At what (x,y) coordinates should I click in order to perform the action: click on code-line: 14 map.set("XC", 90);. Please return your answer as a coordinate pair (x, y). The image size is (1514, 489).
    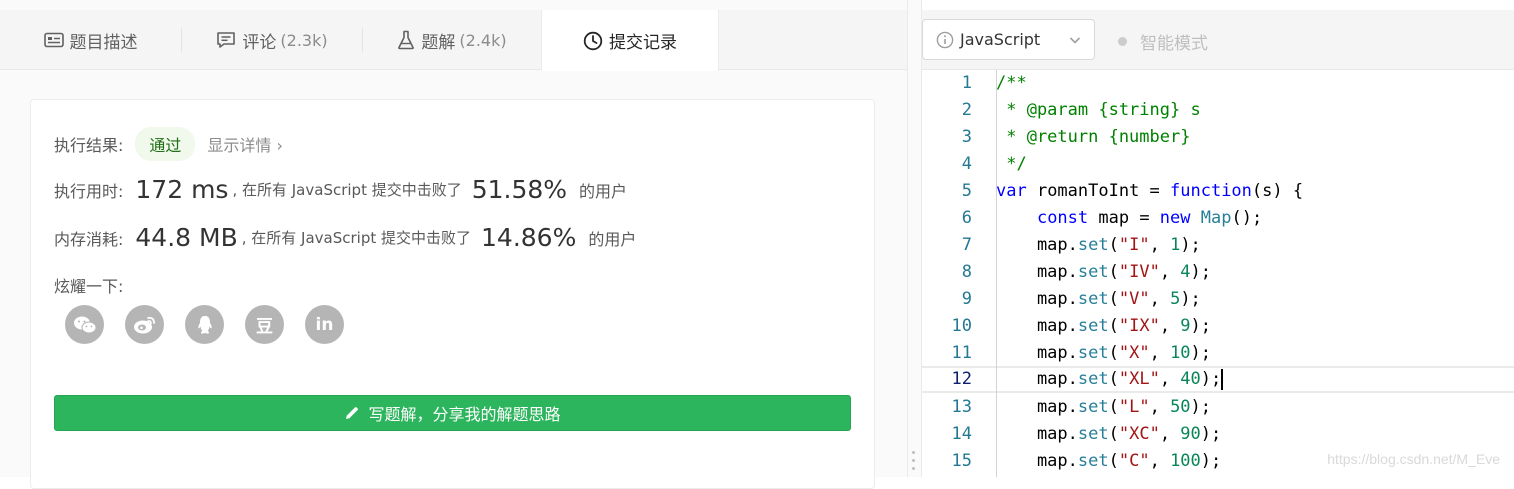
    Looking at the image, I should click on (1218, 434).